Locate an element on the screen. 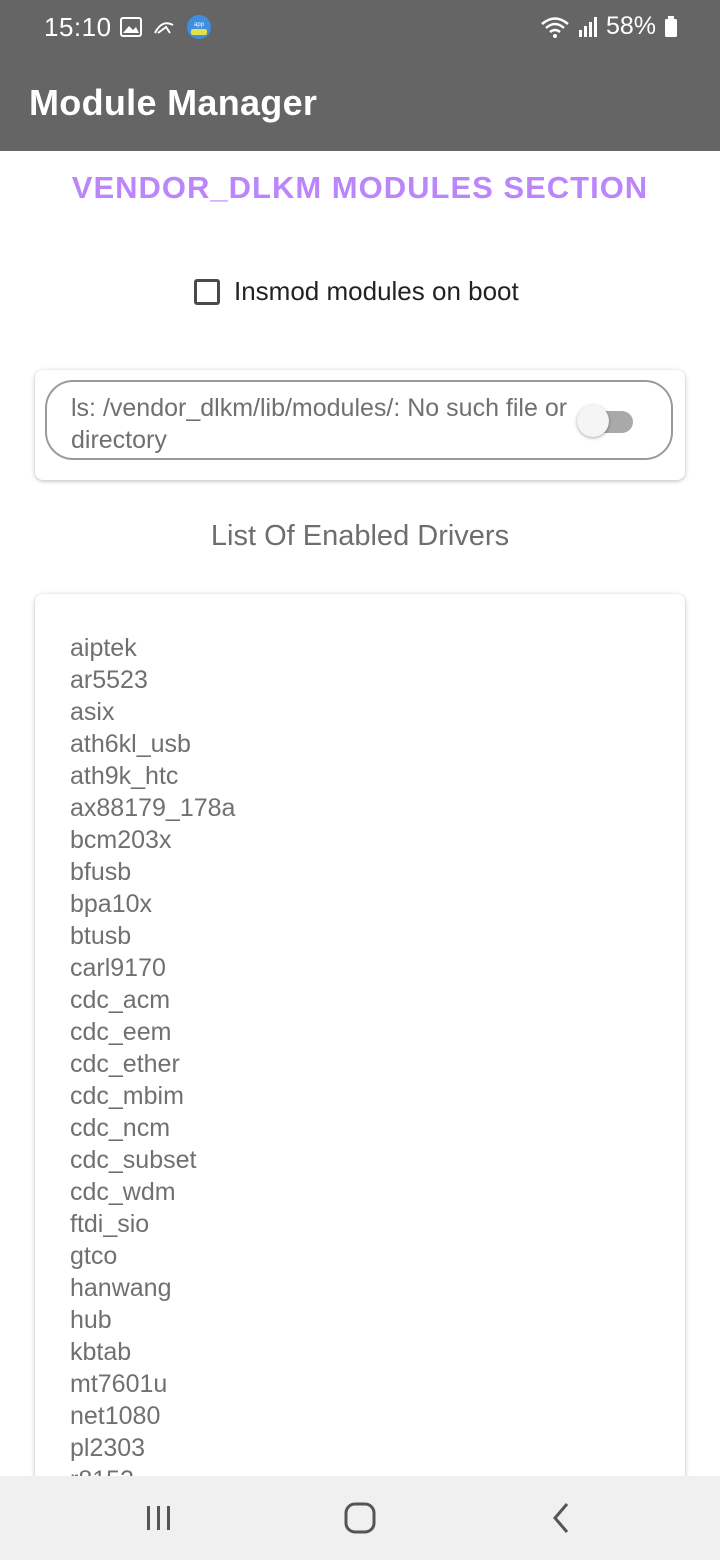 This screenshot has height=1560, width=720. status-bar: 15:10 app 58% is located at coordinates (360, 29).